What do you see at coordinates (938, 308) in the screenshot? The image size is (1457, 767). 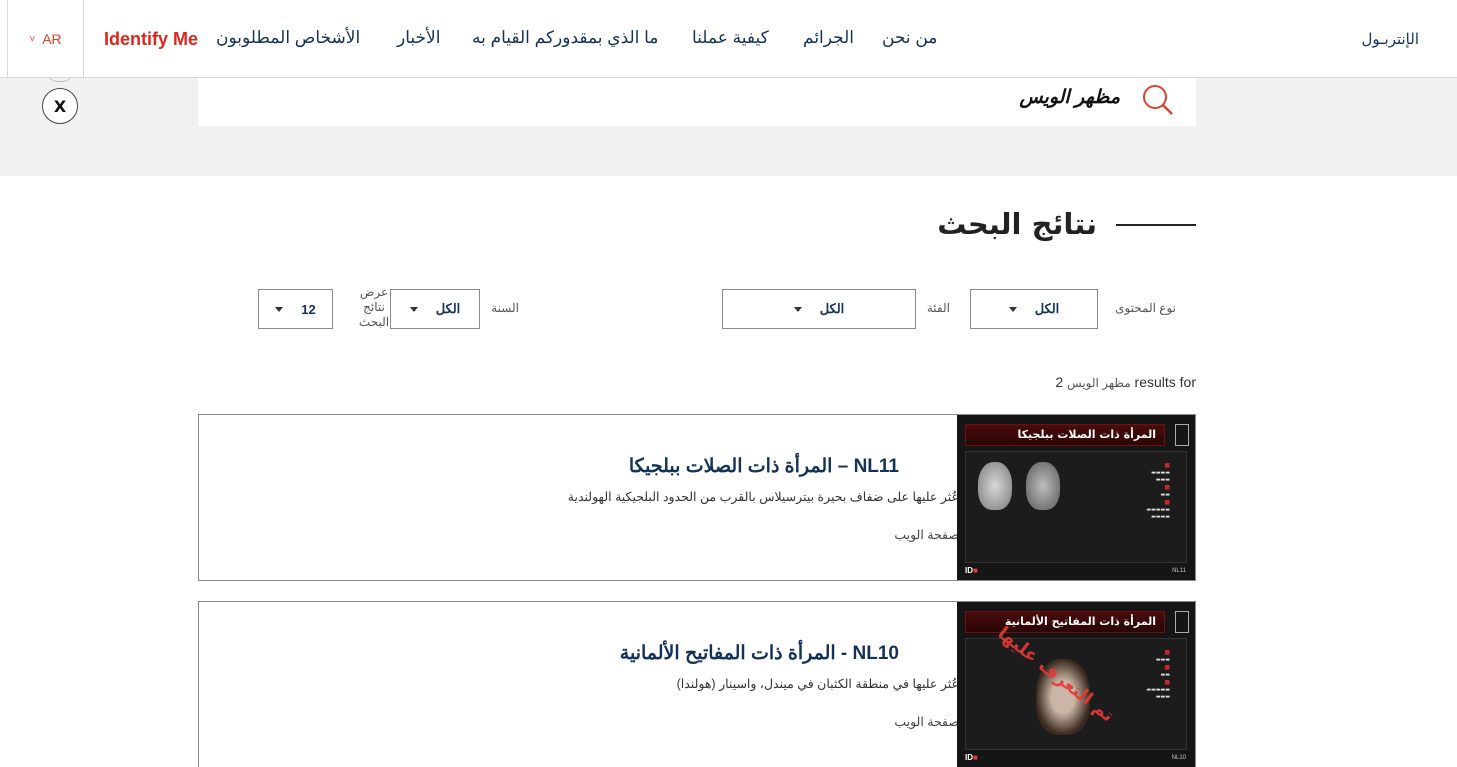 I see `category-label: الفئة` at bounding box center [938, 308].